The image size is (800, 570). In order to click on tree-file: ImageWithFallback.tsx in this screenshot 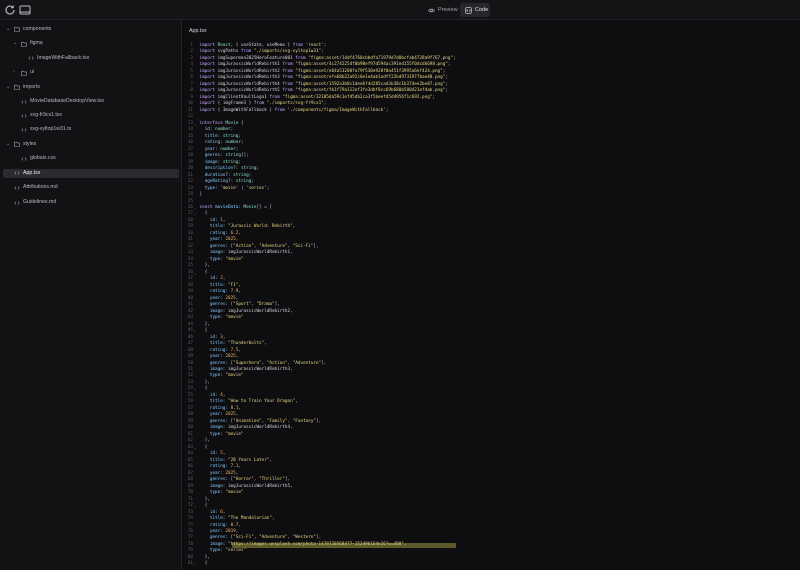, I will do `click(91, 58)`.